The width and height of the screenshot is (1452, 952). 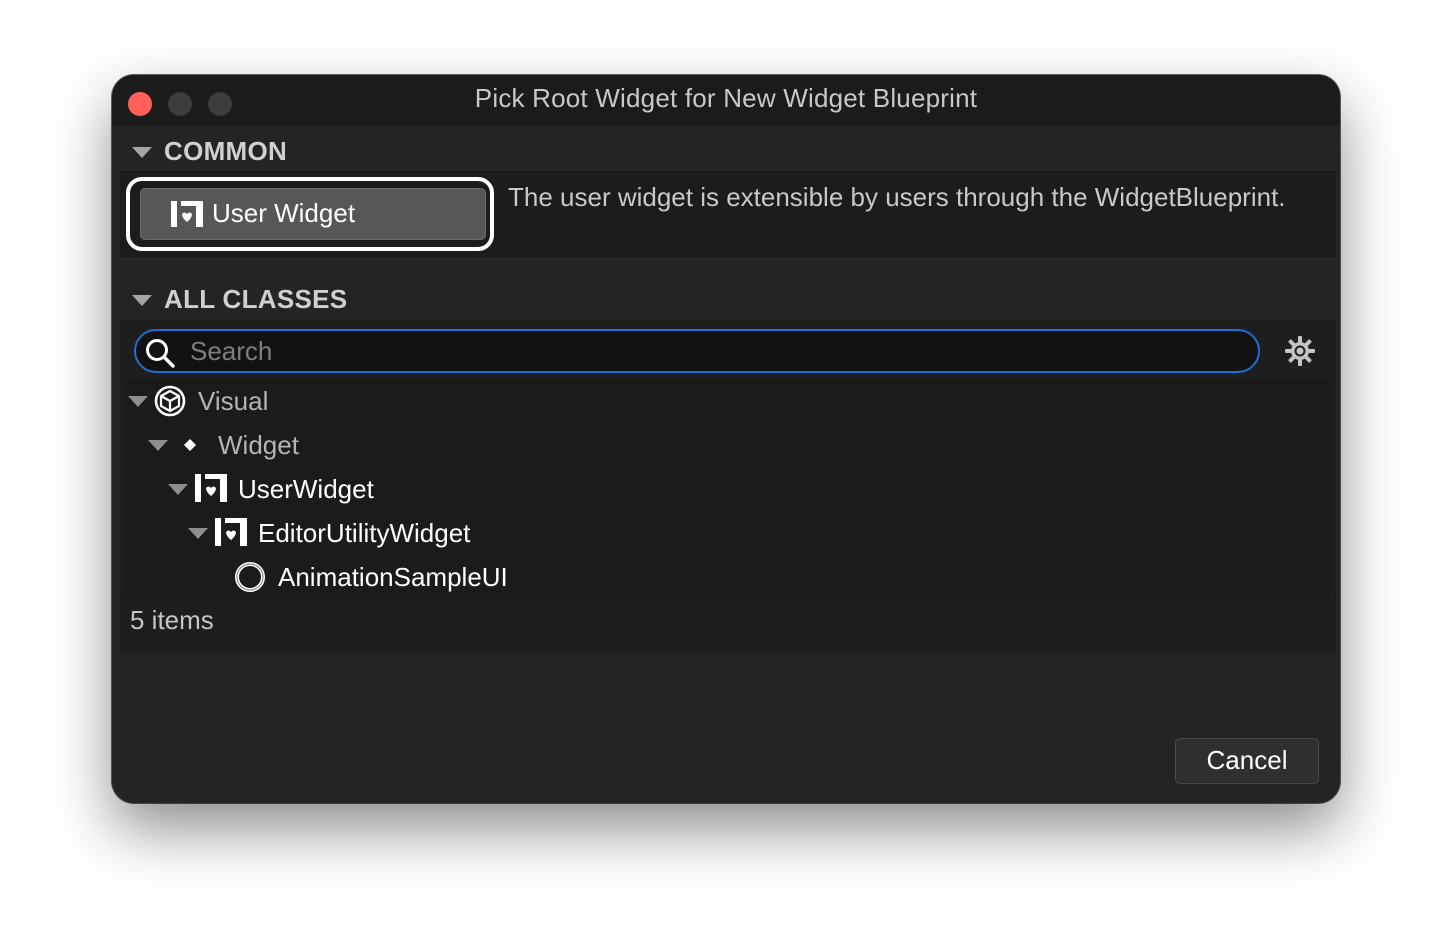 I want to click on user-widget-button: User Widget, so click(x=313, y=214).